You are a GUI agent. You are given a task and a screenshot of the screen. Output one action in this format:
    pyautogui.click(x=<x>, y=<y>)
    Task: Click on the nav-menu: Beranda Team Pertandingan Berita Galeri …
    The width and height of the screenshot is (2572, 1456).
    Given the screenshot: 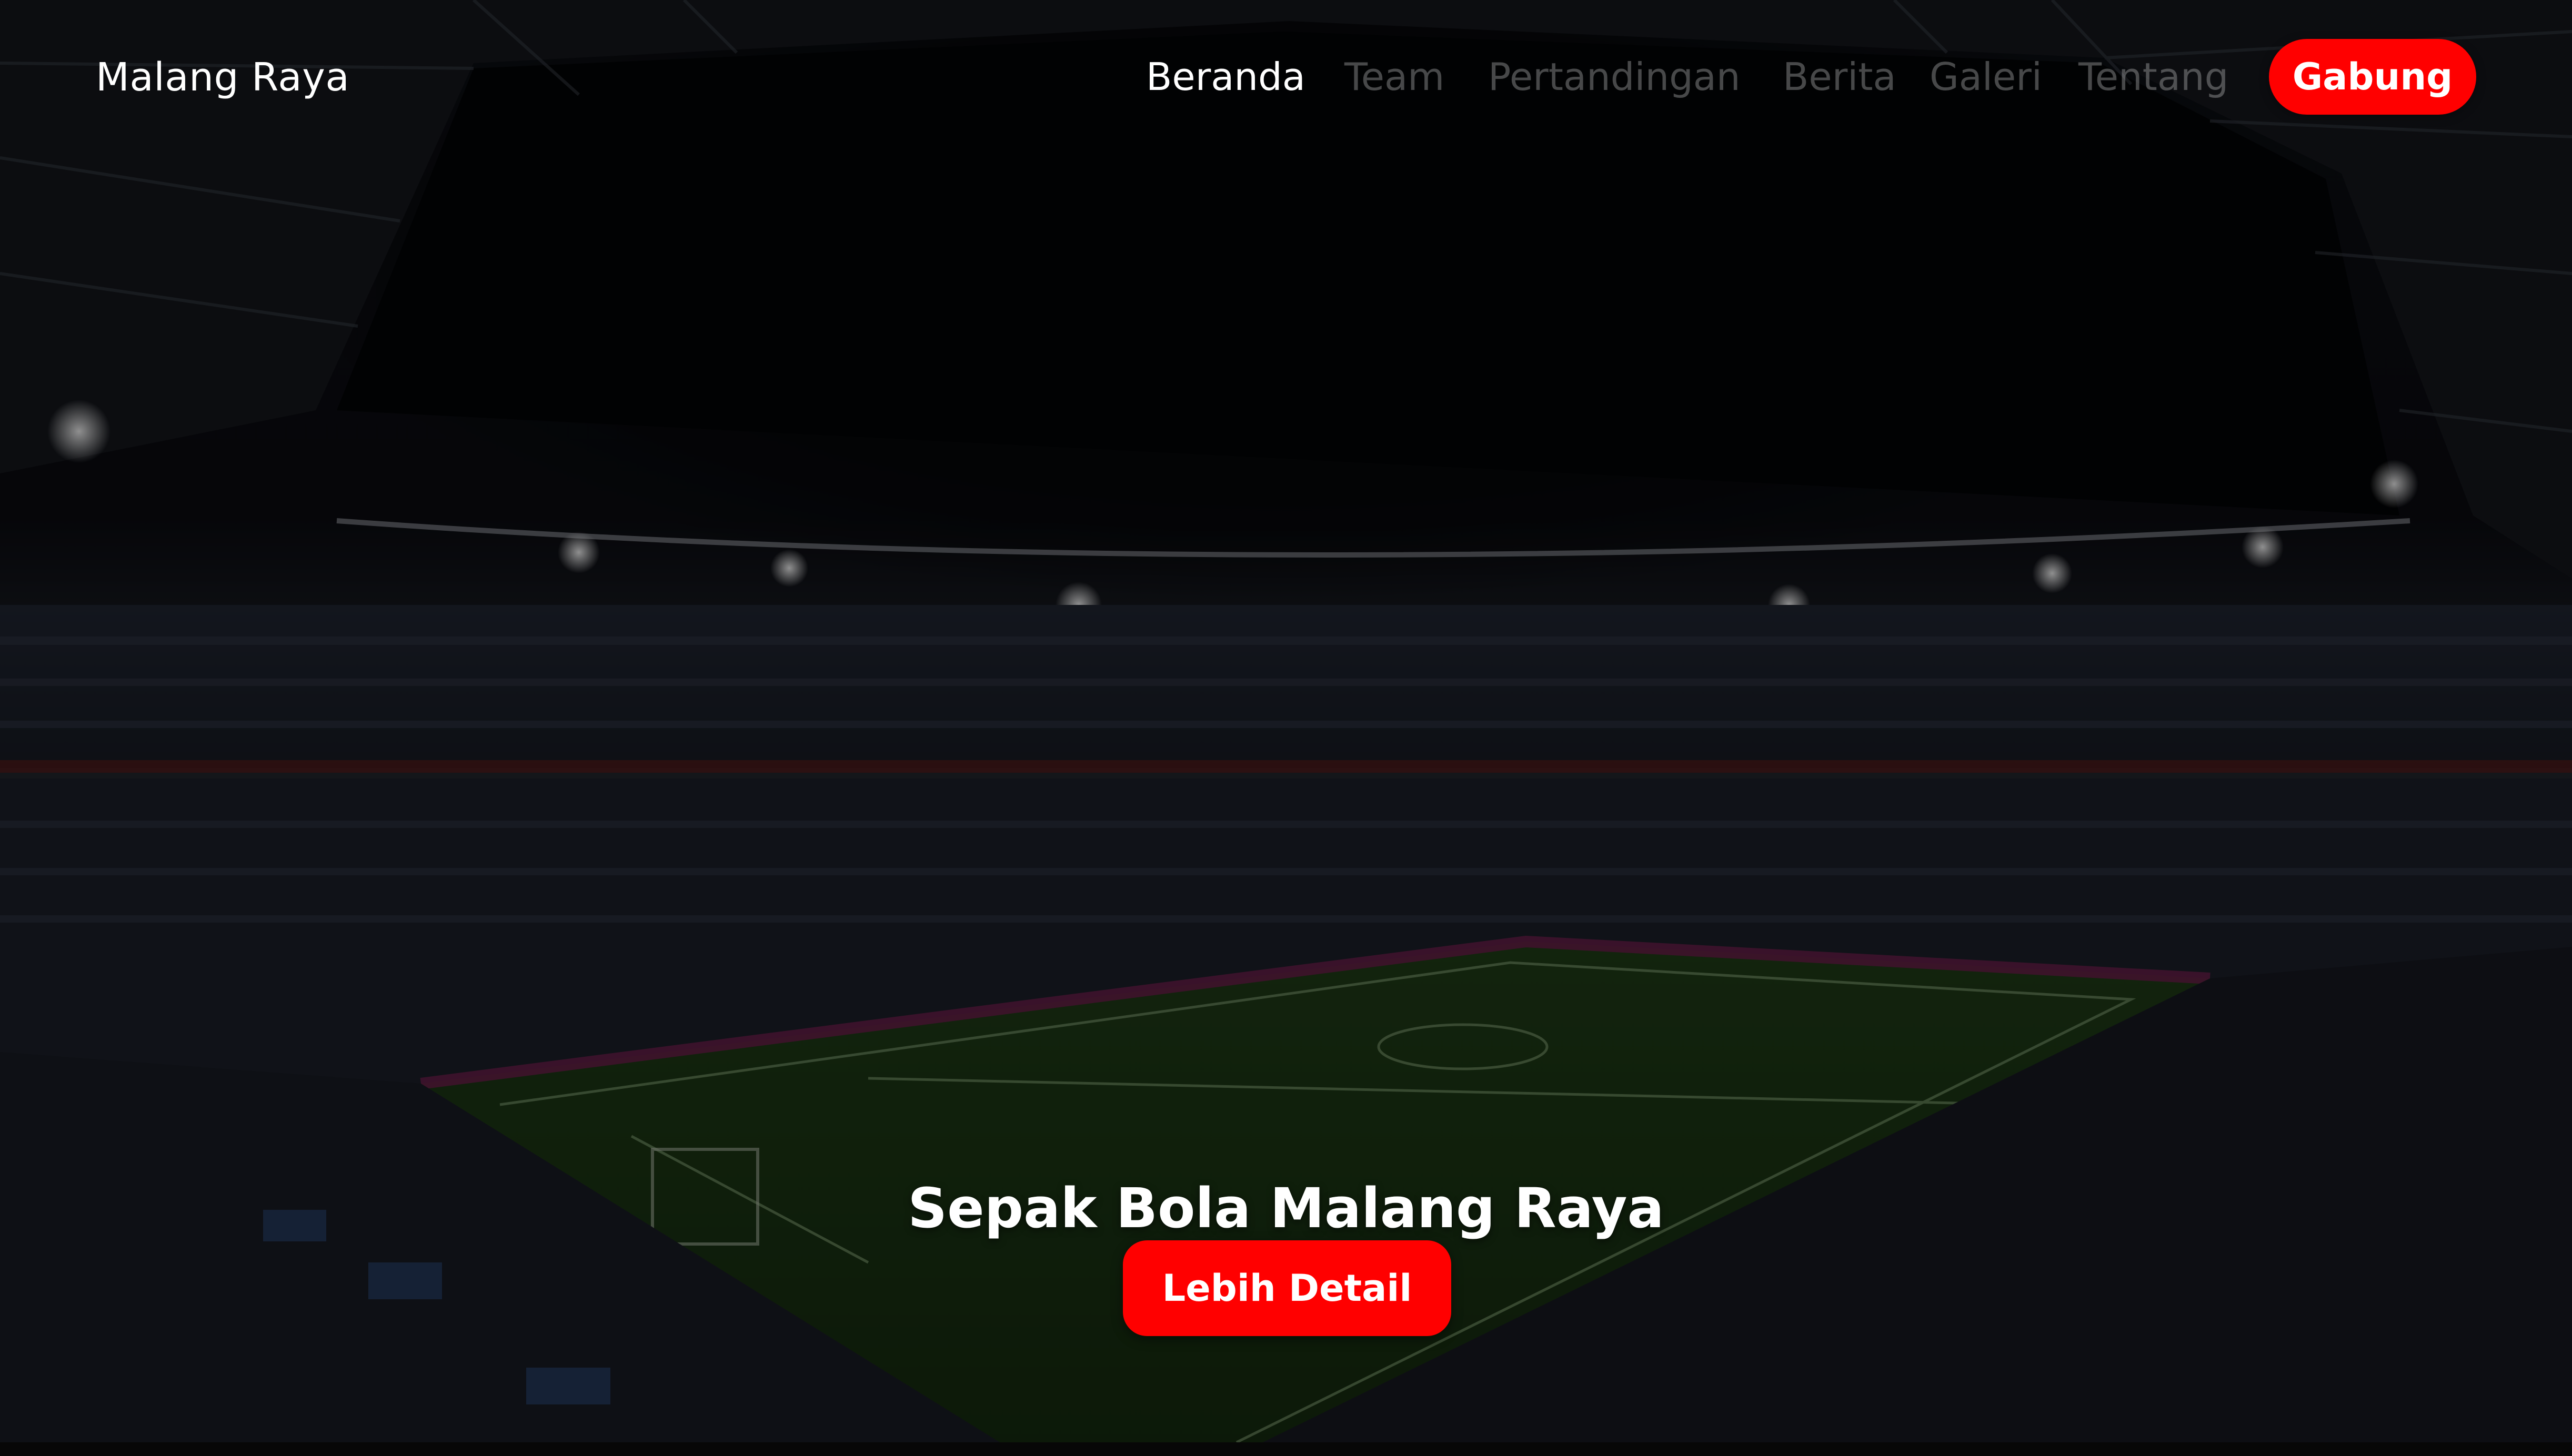 What is the action you would take?
    pyautogui.click(x=1286, y=81)
    